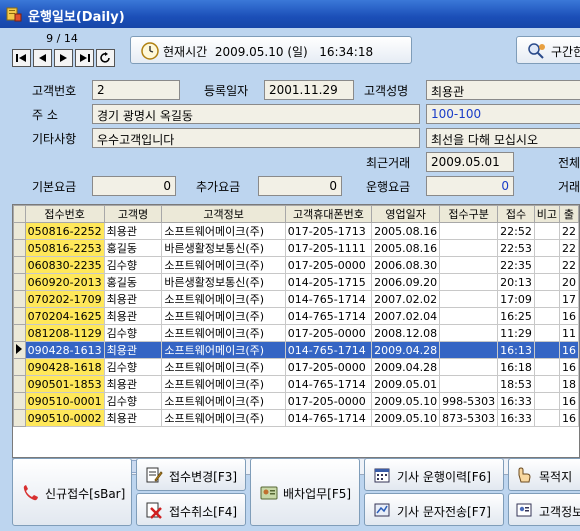  What do you see at coordinates (191, 474) in the screenshot?
I see `change-receipt-button: 접수변경[F3]` at bounding box center [191, 474].